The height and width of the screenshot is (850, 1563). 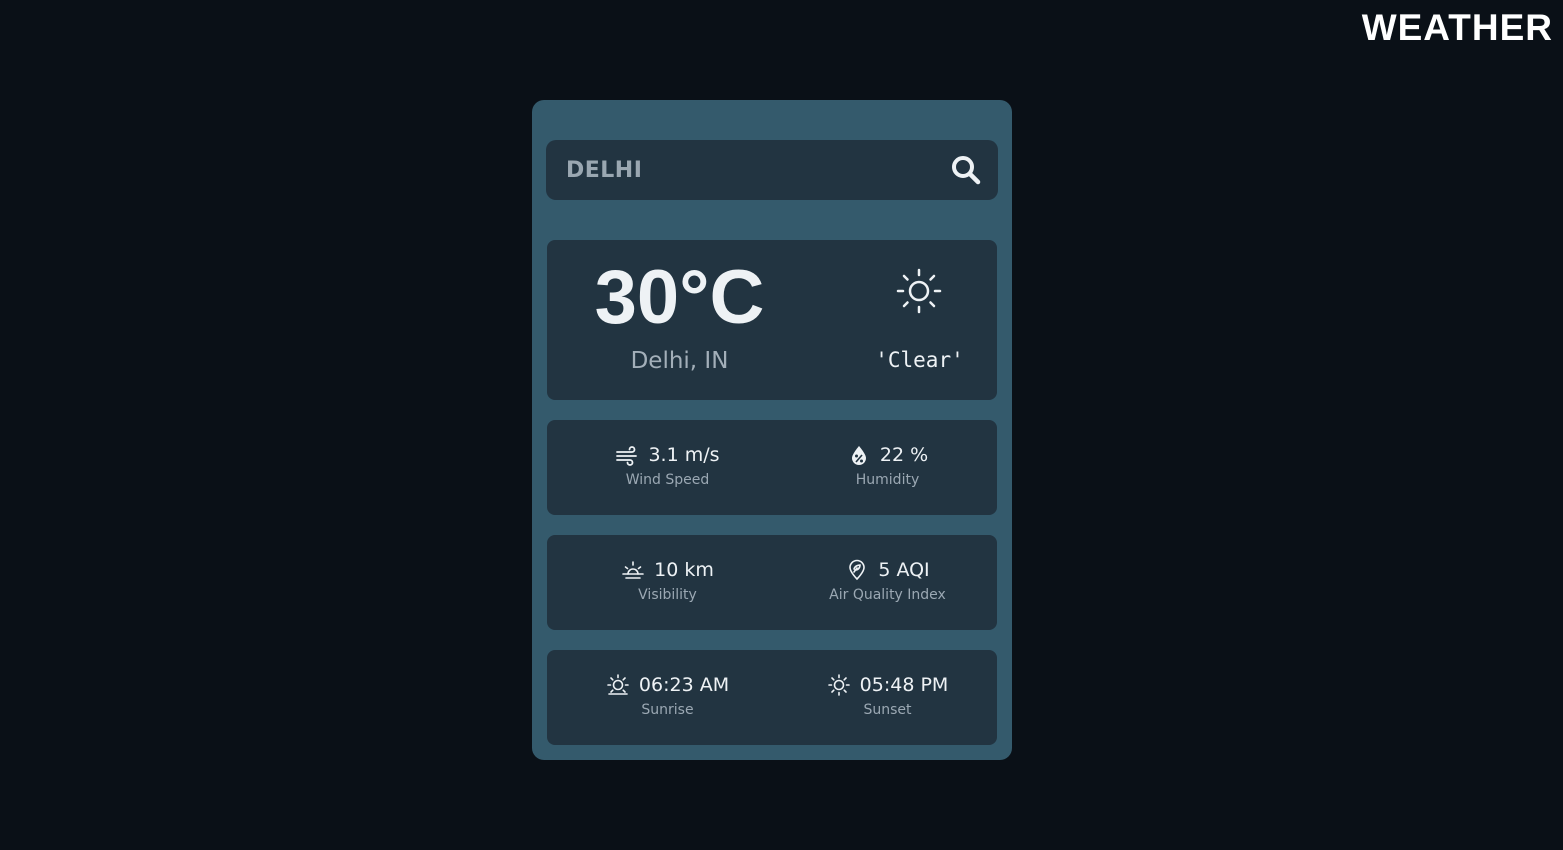 I want to click on temperature: 30°C, so click(x=679, y=297).